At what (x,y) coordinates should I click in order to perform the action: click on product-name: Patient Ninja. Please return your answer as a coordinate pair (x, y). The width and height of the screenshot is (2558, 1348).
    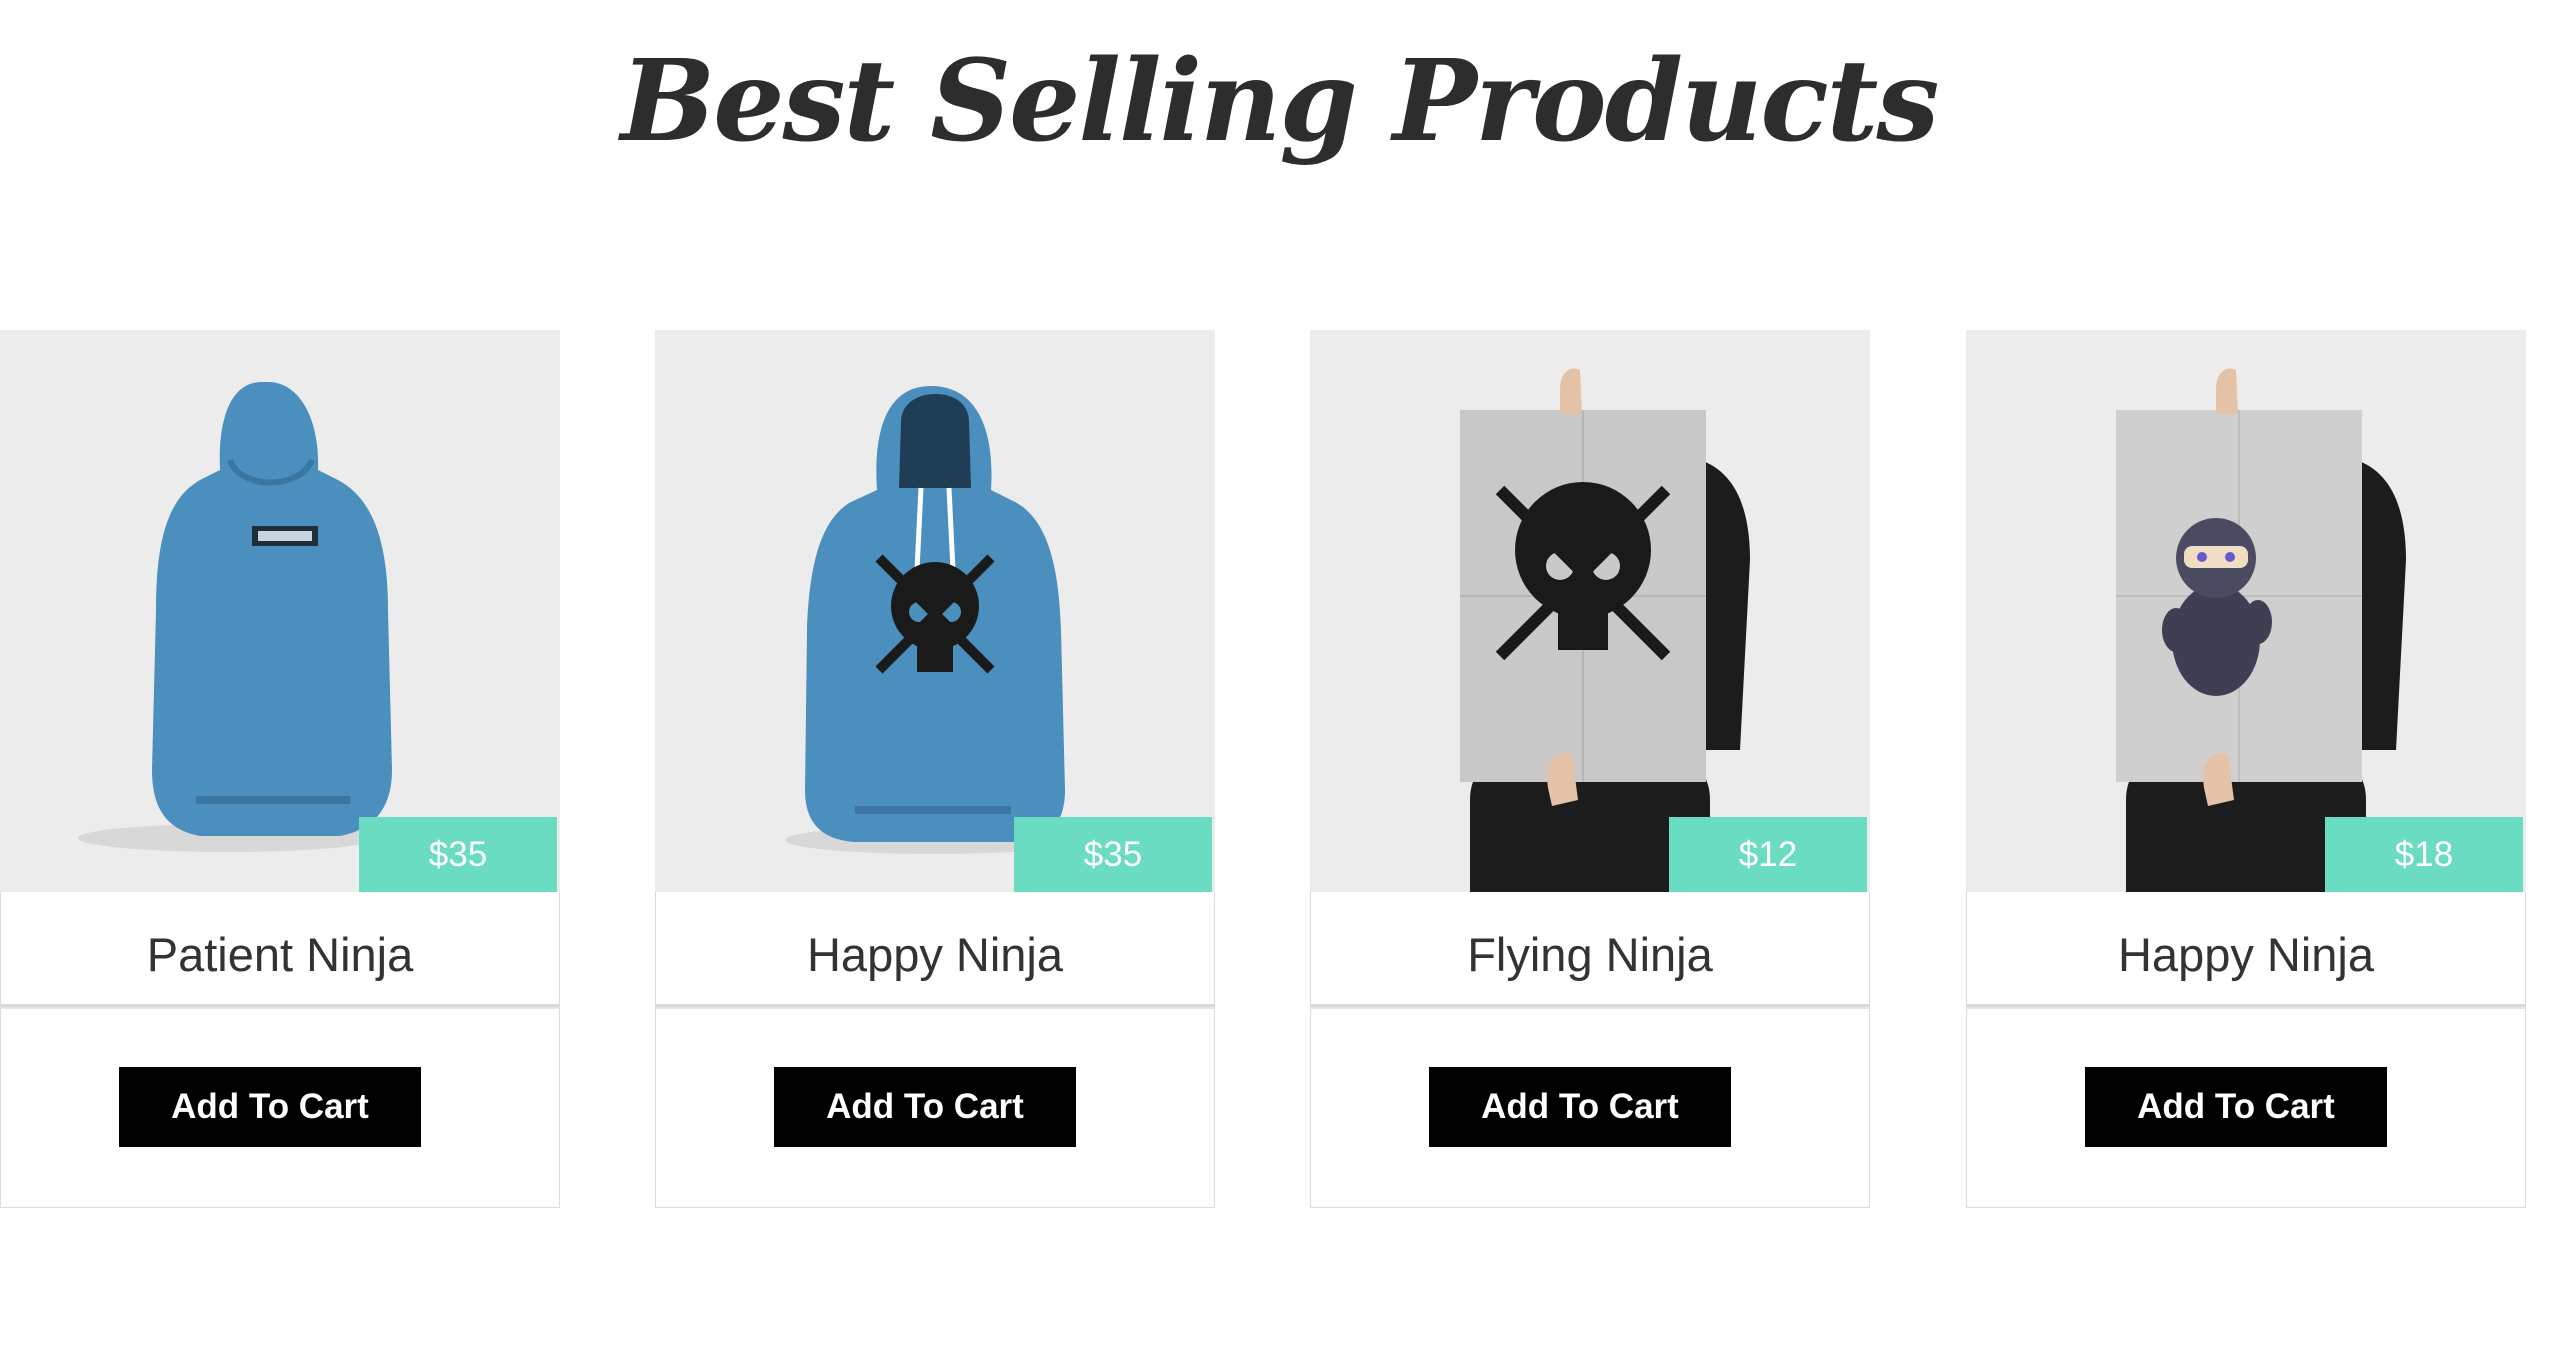
    Looking at the image, I should click on (280, 949).